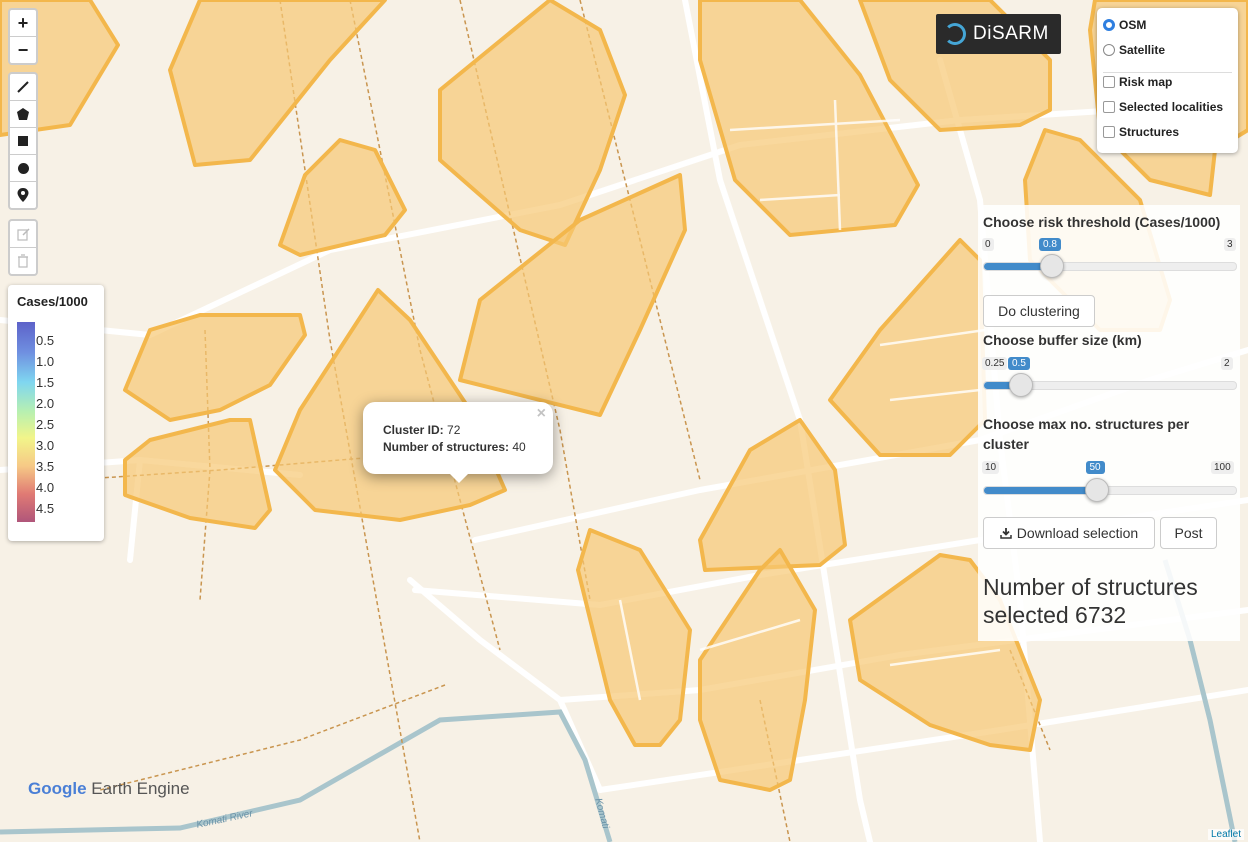  I want to click on popup-structures-row: Number of structures: 40, so click(454, 447).